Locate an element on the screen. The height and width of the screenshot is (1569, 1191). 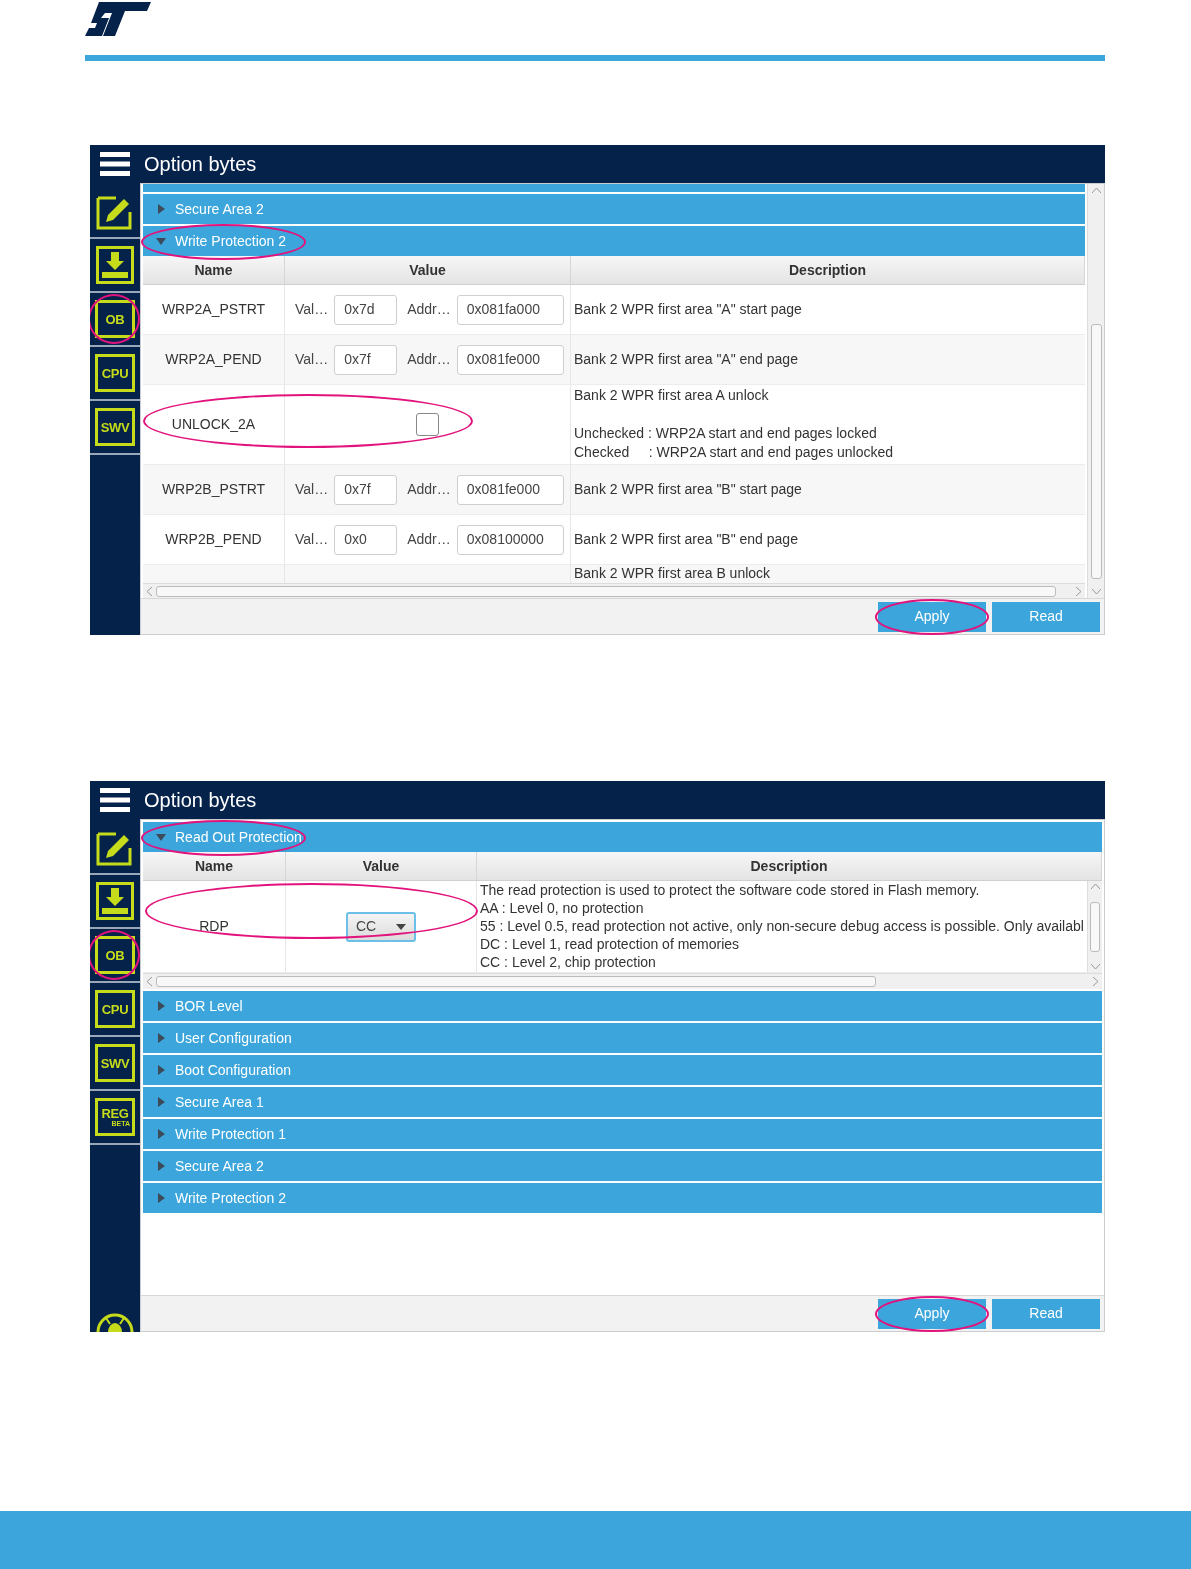
option-name: UNLOCK_2A is located at coordinates (213, 424).